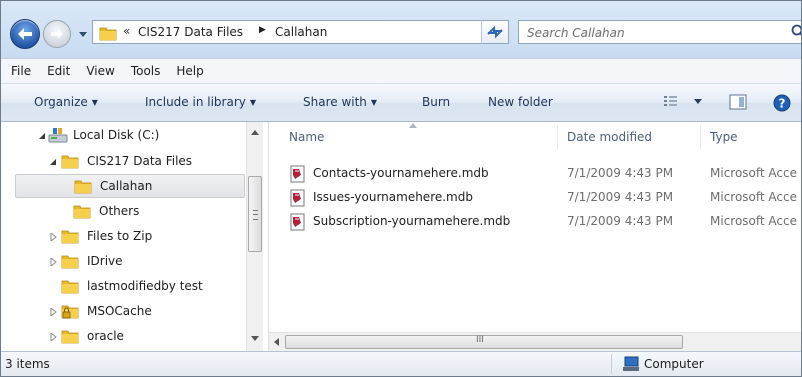 This screenshot has width=802, height=377. I want to click on back-arrow-icon, so click(25, 34).